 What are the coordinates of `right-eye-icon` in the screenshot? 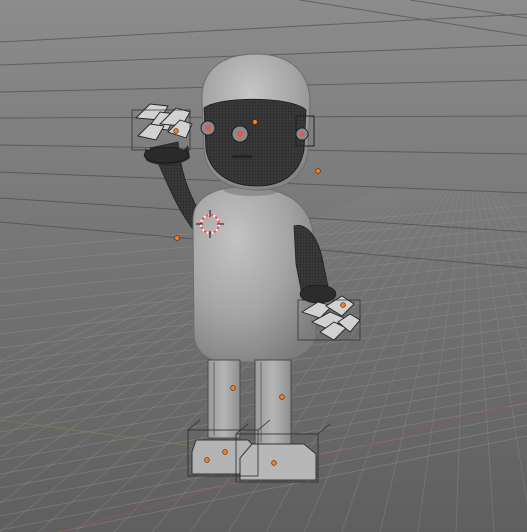 It's located at (240, 134).